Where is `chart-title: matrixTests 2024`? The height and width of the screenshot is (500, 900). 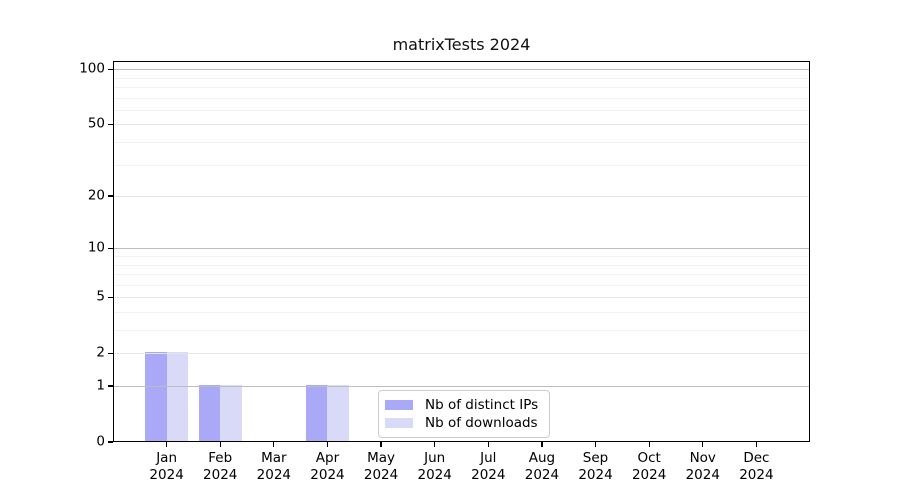 chart-title: matrixTests 2024 is located at coordinates (461, 44).